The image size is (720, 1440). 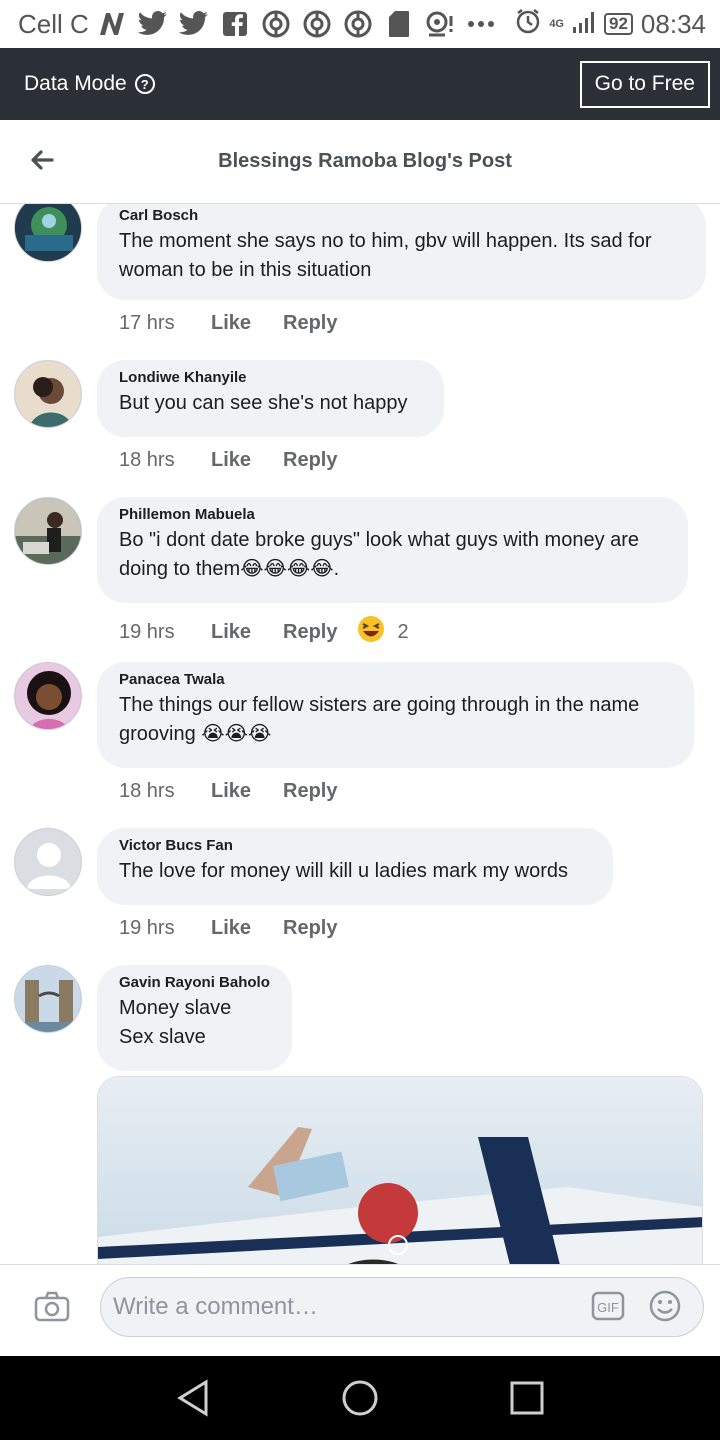 What do you see at coordinates (365, 161) in the screenshot?
I see `page-title: Blessings Ramoba Blog's Post` at bounding box center [365, 161].